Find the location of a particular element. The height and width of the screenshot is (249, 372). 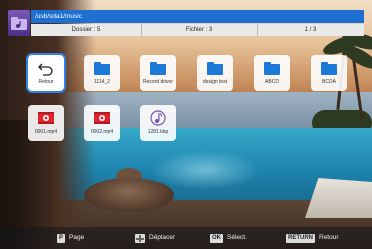

hint-select: OK Sélect. is located at coordinates (228, 238).